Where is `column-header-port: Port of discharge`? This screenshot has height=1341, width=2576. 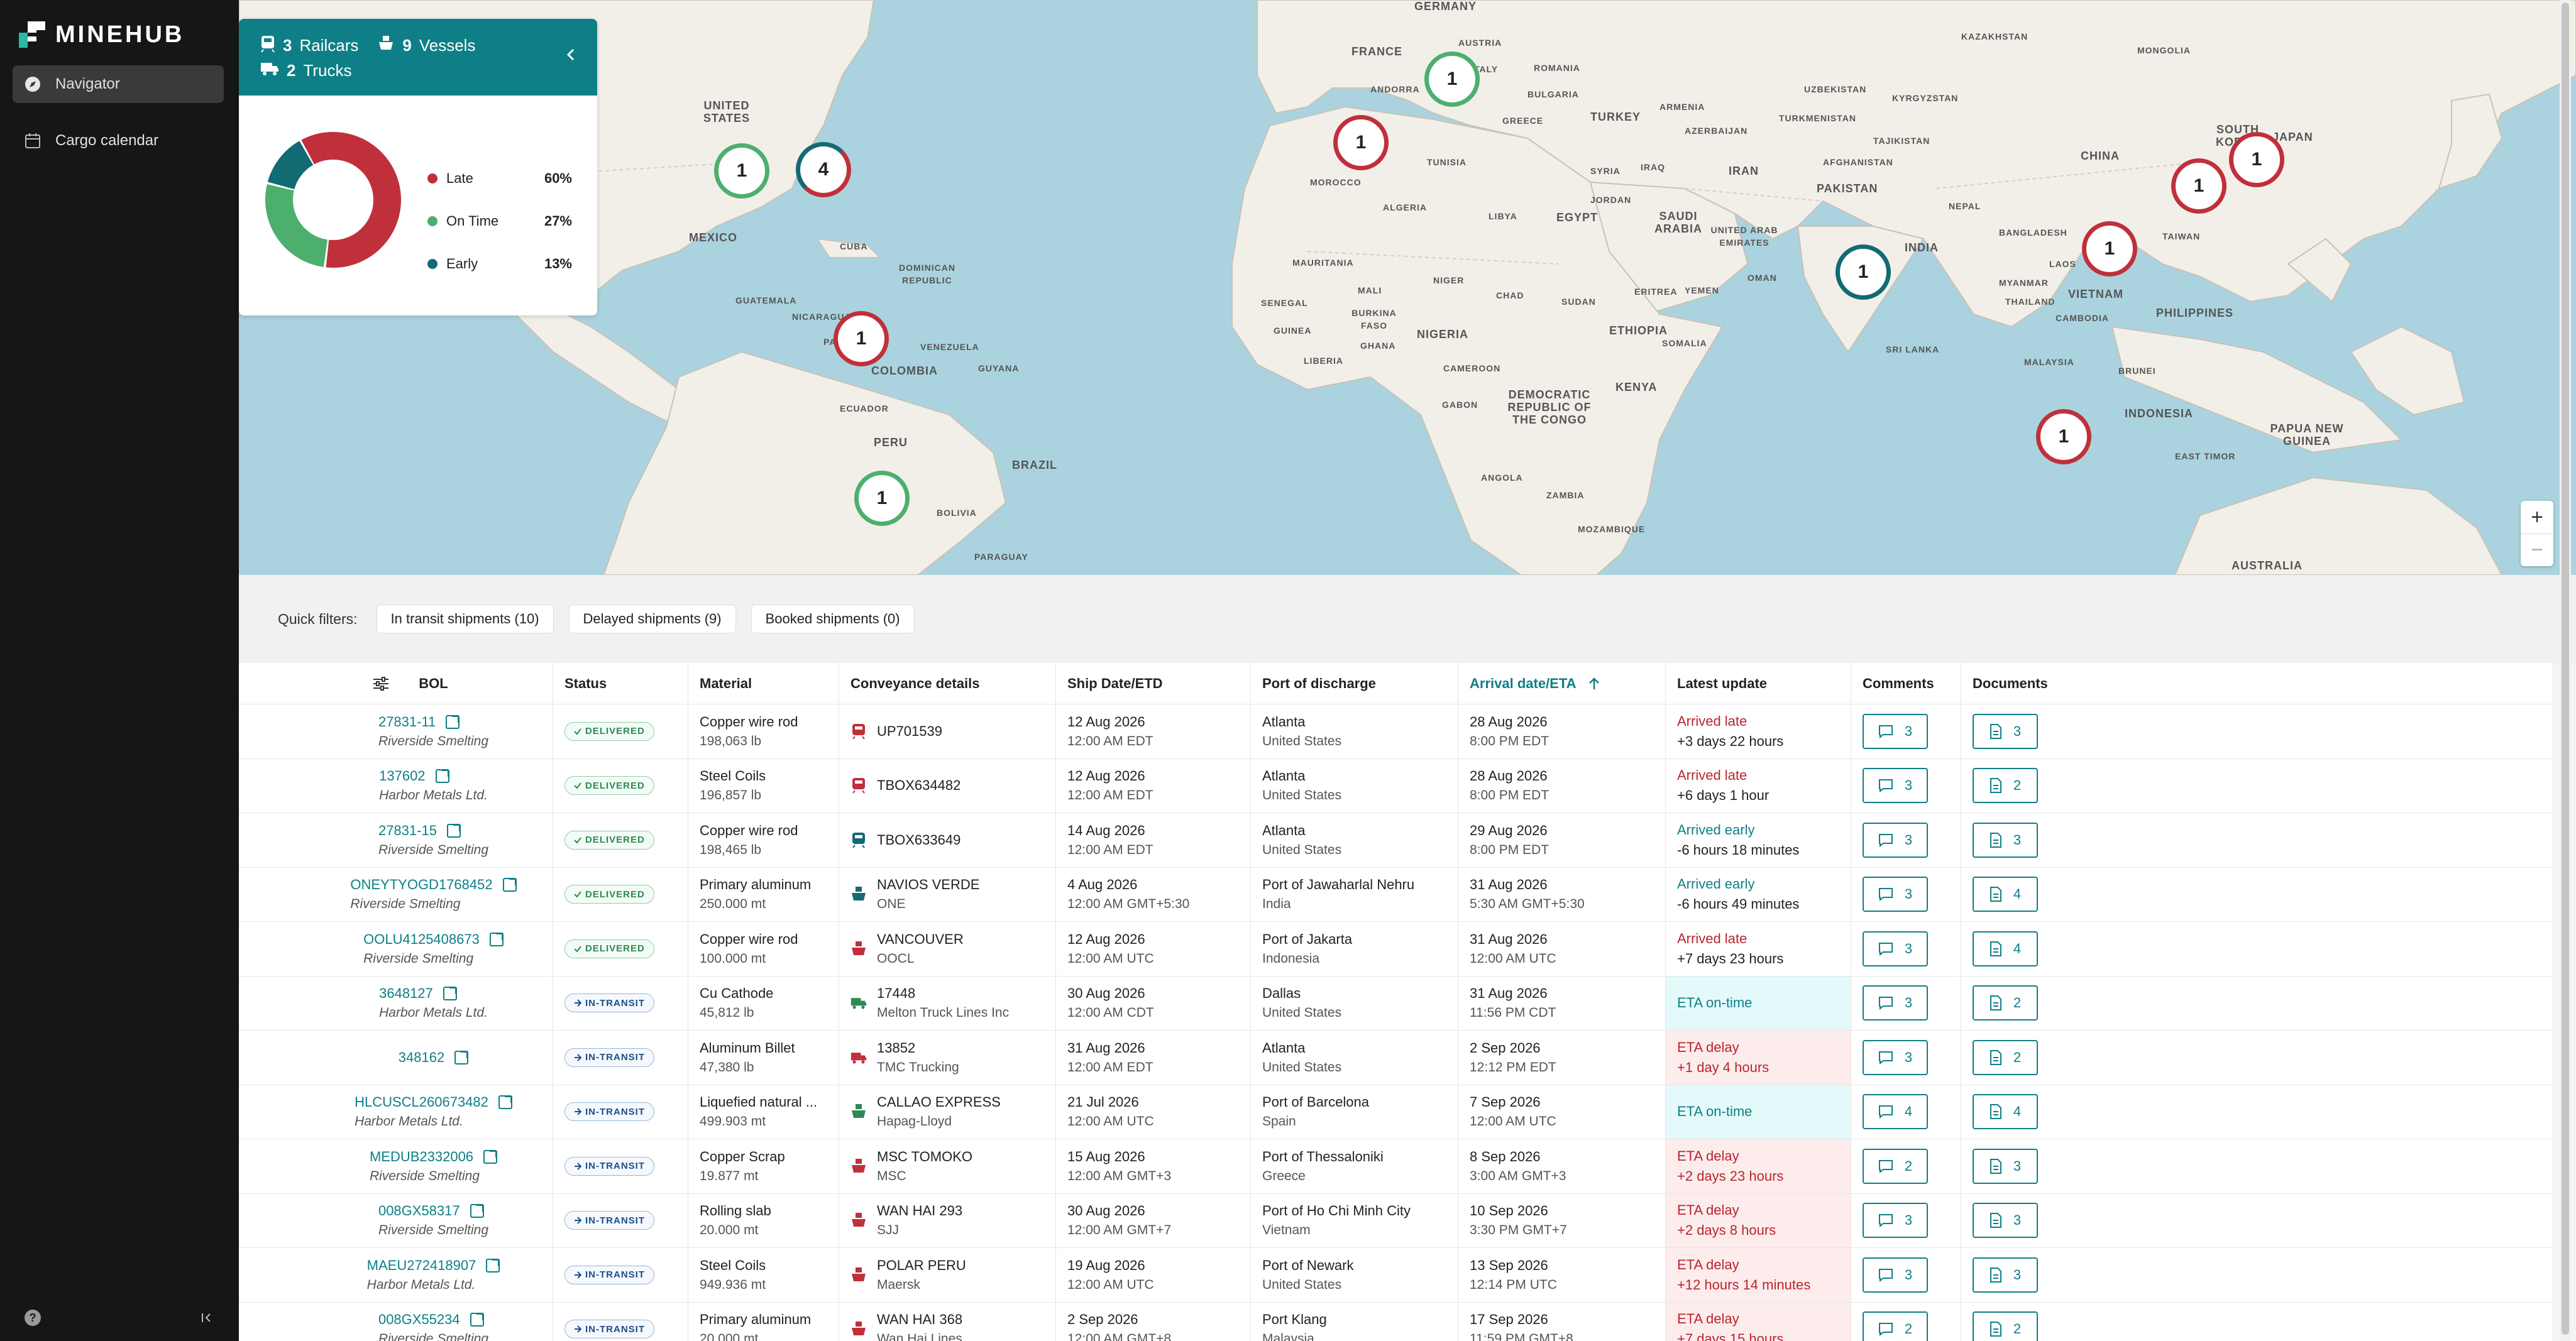
column-header-port: Port of discharge is located at coordinates (1355, 683).